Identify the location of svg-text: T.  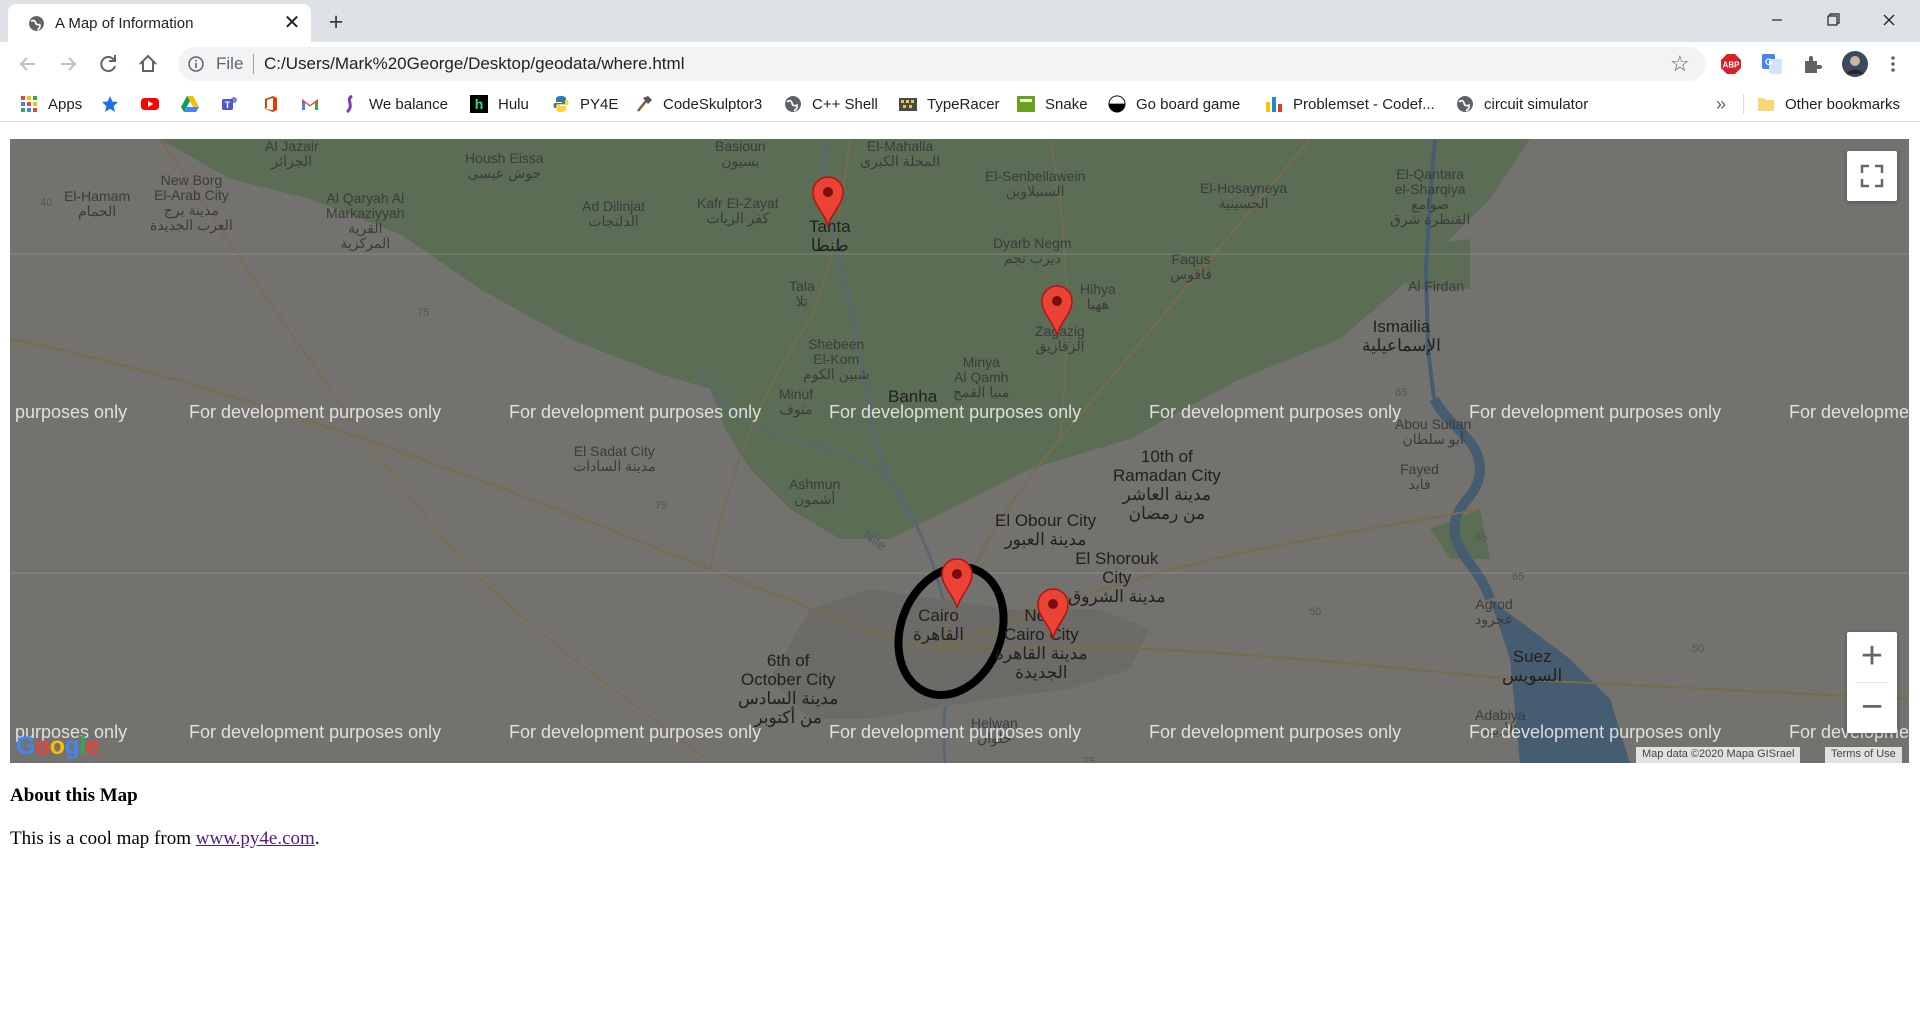
(228, 105).